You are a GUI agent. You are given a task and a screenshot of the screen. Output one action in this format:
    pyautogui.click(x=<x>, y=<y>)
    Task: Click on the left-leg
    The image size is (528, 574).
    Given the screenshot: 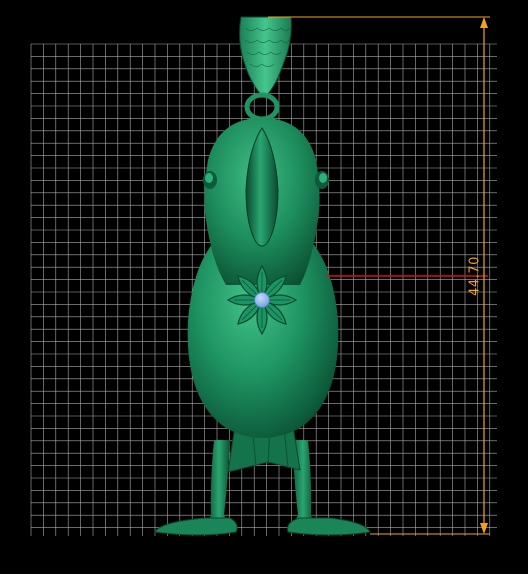 What is the action you would take?
    pyautogui.click(x=219, y=481)
    